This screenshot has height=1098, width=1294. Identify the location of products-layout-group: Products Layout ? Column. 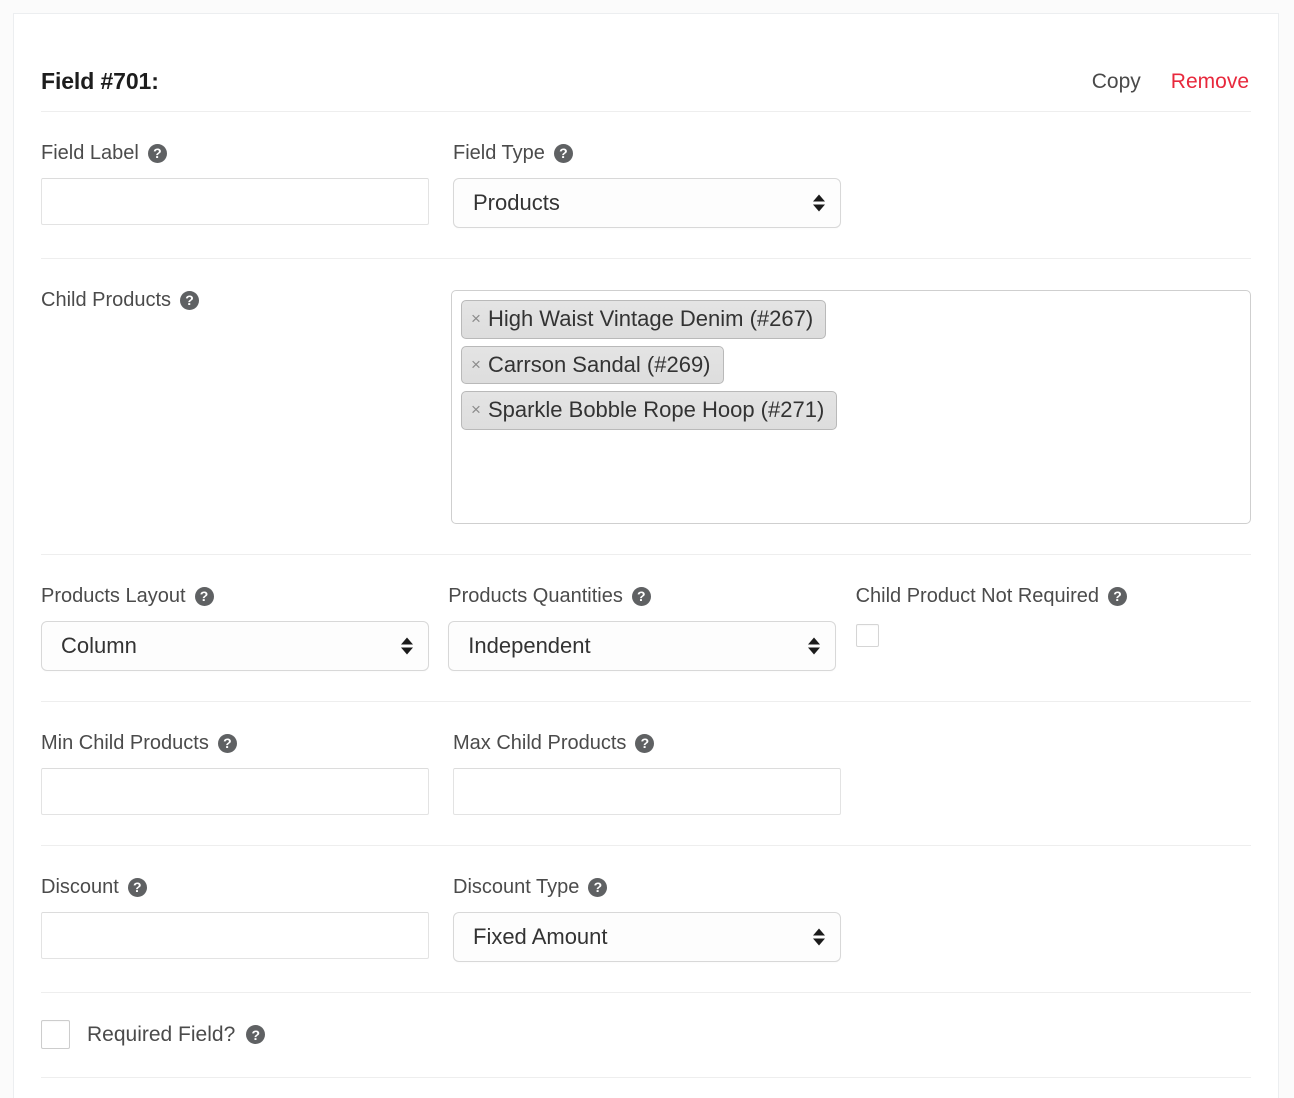
(244, 628).